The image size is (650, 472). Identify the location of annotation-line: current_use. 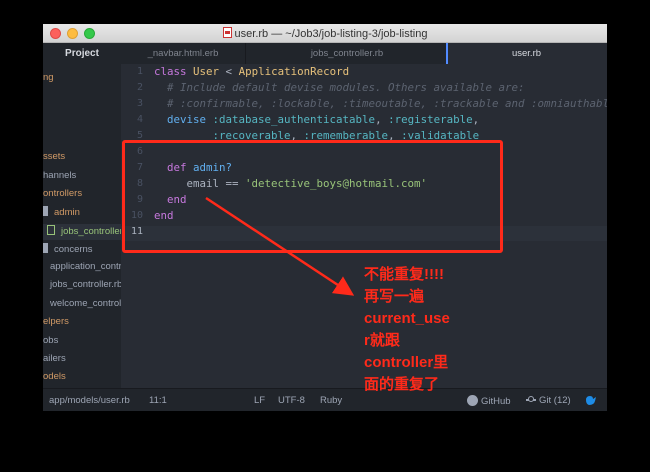
(407, 318).